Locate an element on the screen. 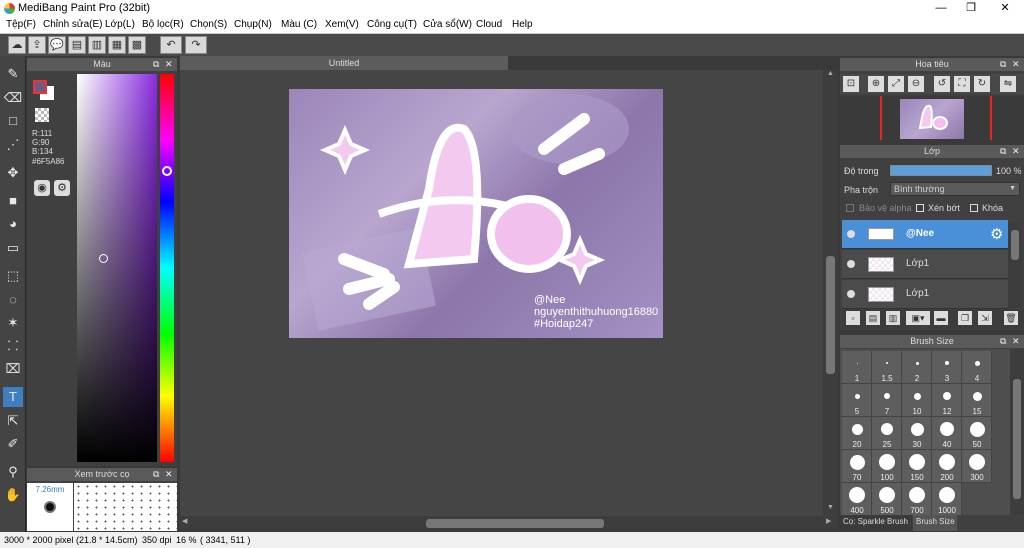 This screenshot has width=1024, height=548. eraser-icon: ⌫ is located at coordinates (13, 98).